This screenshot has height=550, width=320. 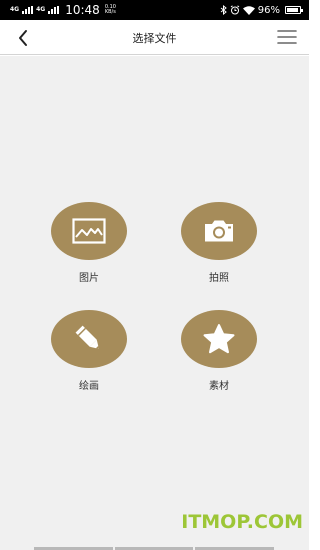 I want to click on camera-icon, so click(x=219, y=231).